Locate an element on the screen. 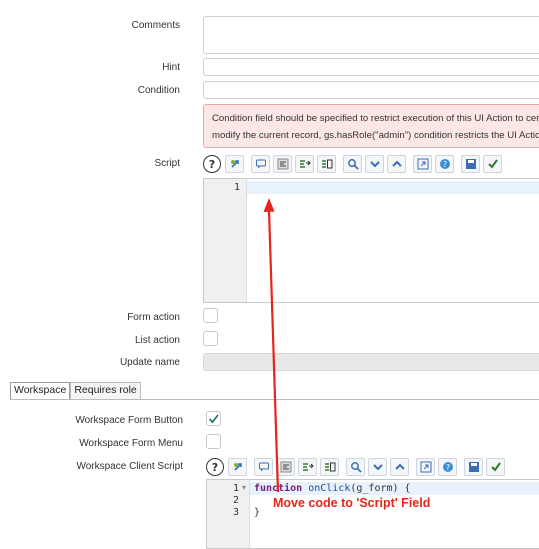 This screenshot has height=549, width=539. code-function-name: onClick is located at coordinates (329, 488).